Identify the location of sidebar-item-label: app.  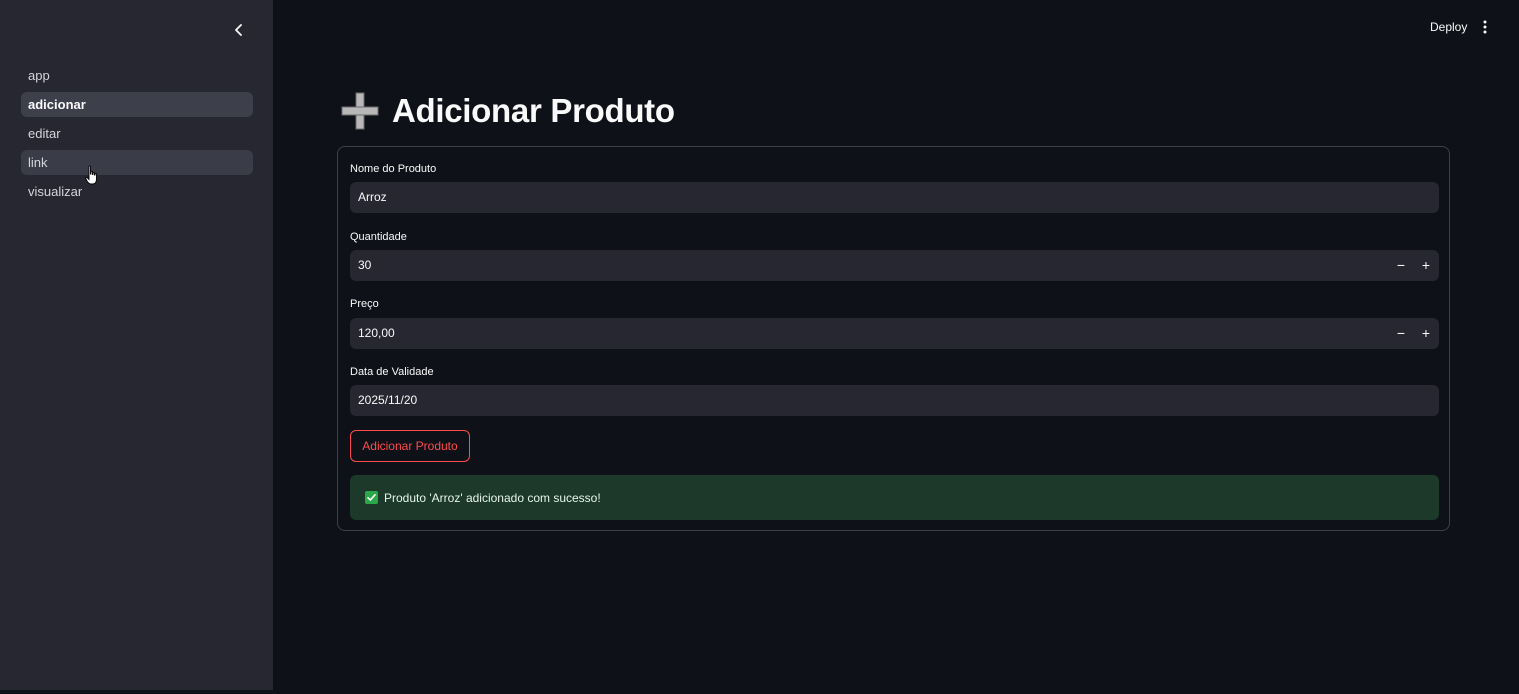
(39, 75).